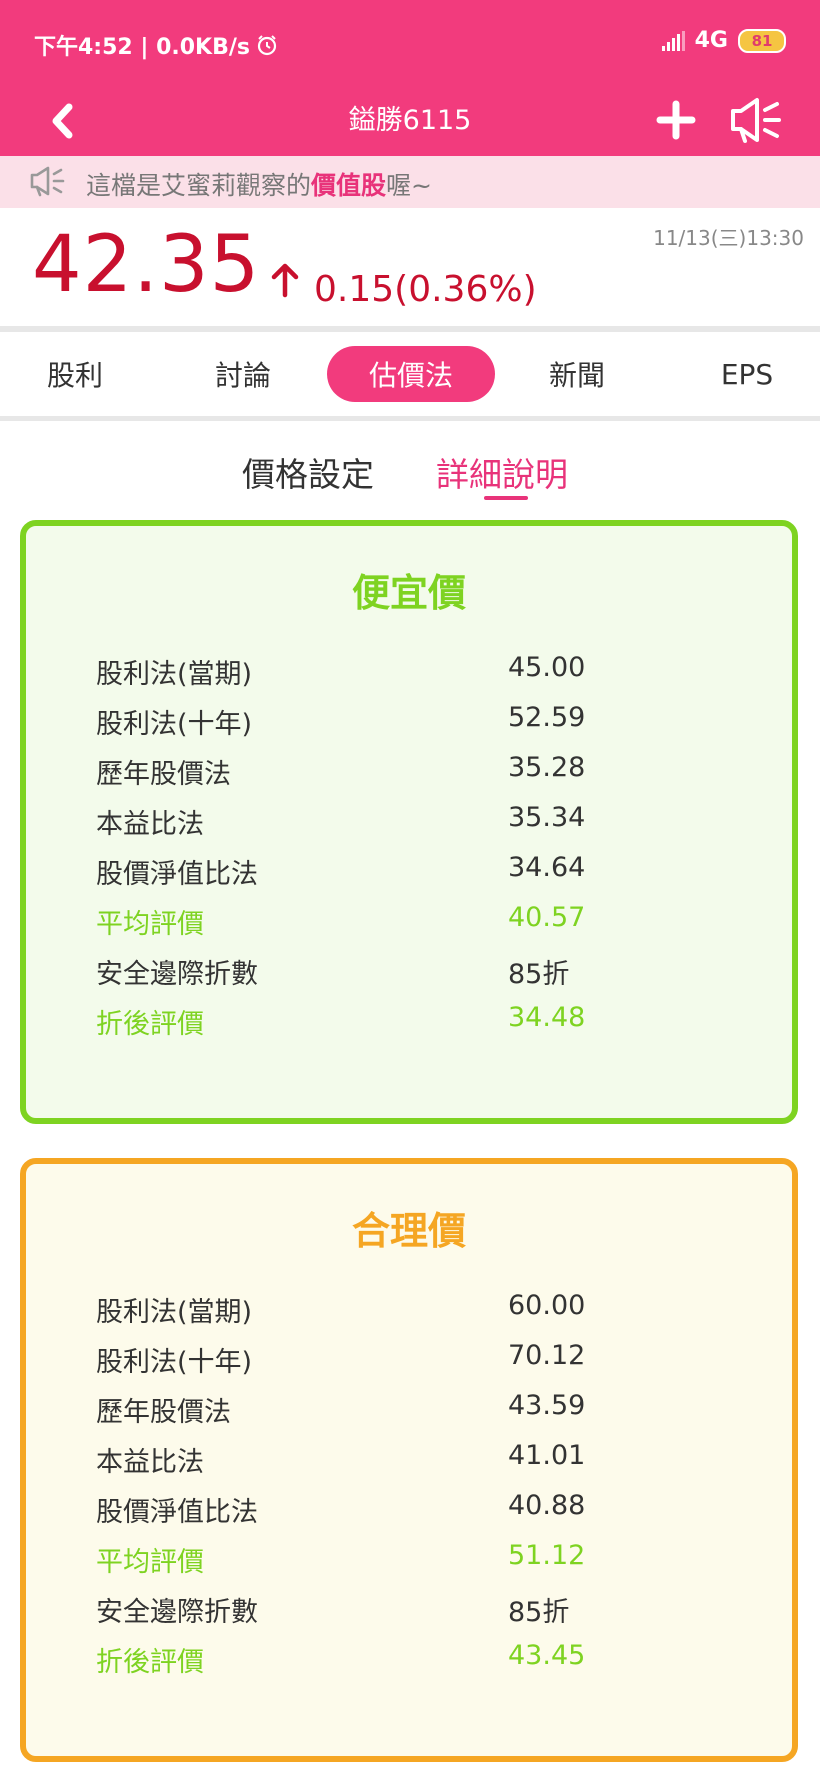 The width and height of the screenshot is (820, 1776). I want to click on quote-price: 42.35, so click(146, 265).